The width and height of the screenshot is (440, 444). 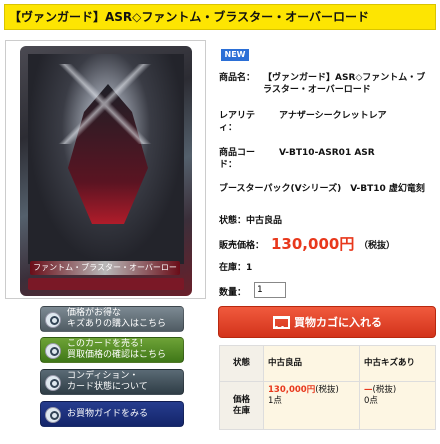 I want to click on add-to-cart-button: 買物カゴに入れる, so click(x=327, y=322).